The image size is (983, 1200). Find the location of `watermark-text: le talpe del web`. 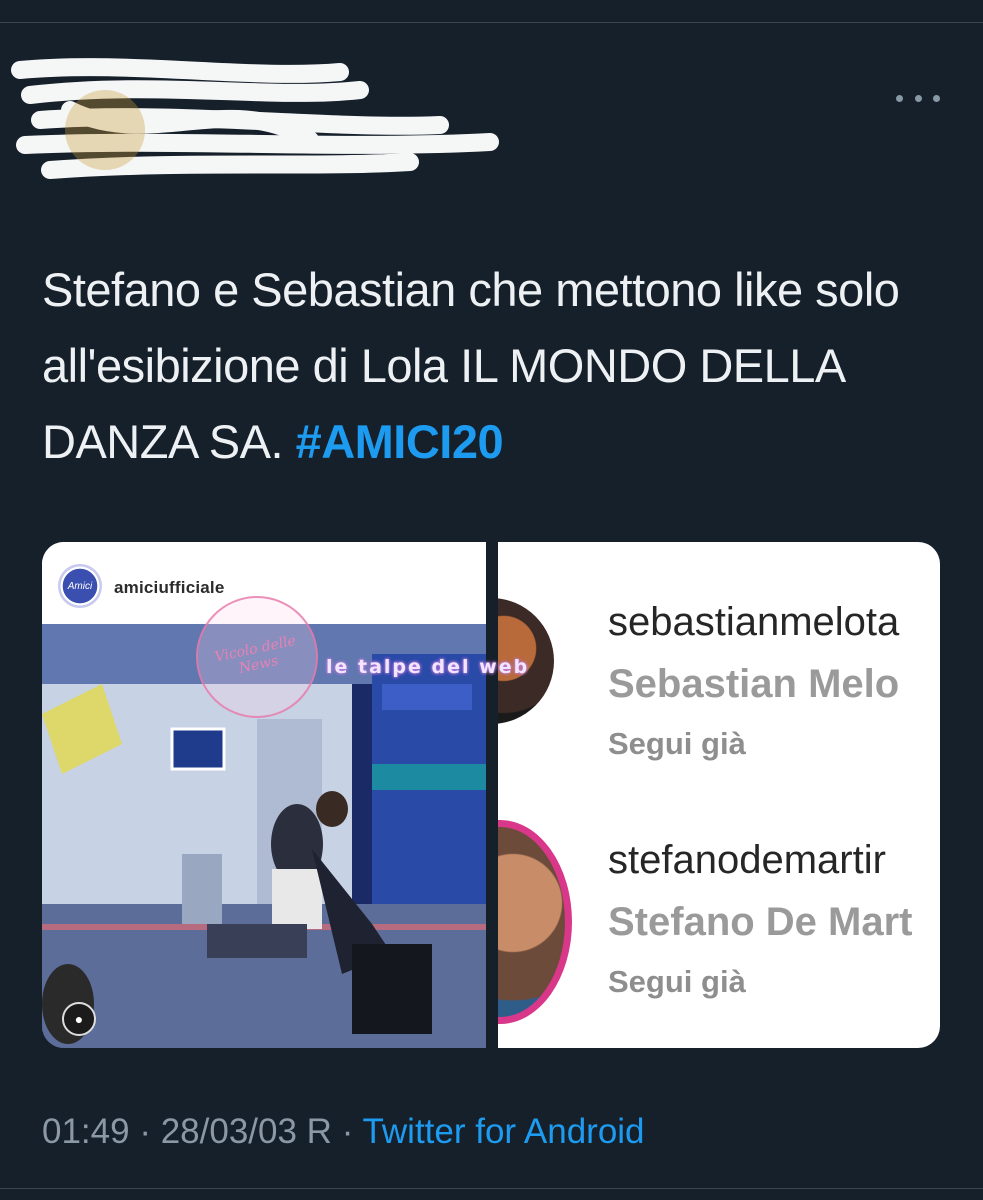

watermark-text: le talpe del web is located at coordinates (428, 667).